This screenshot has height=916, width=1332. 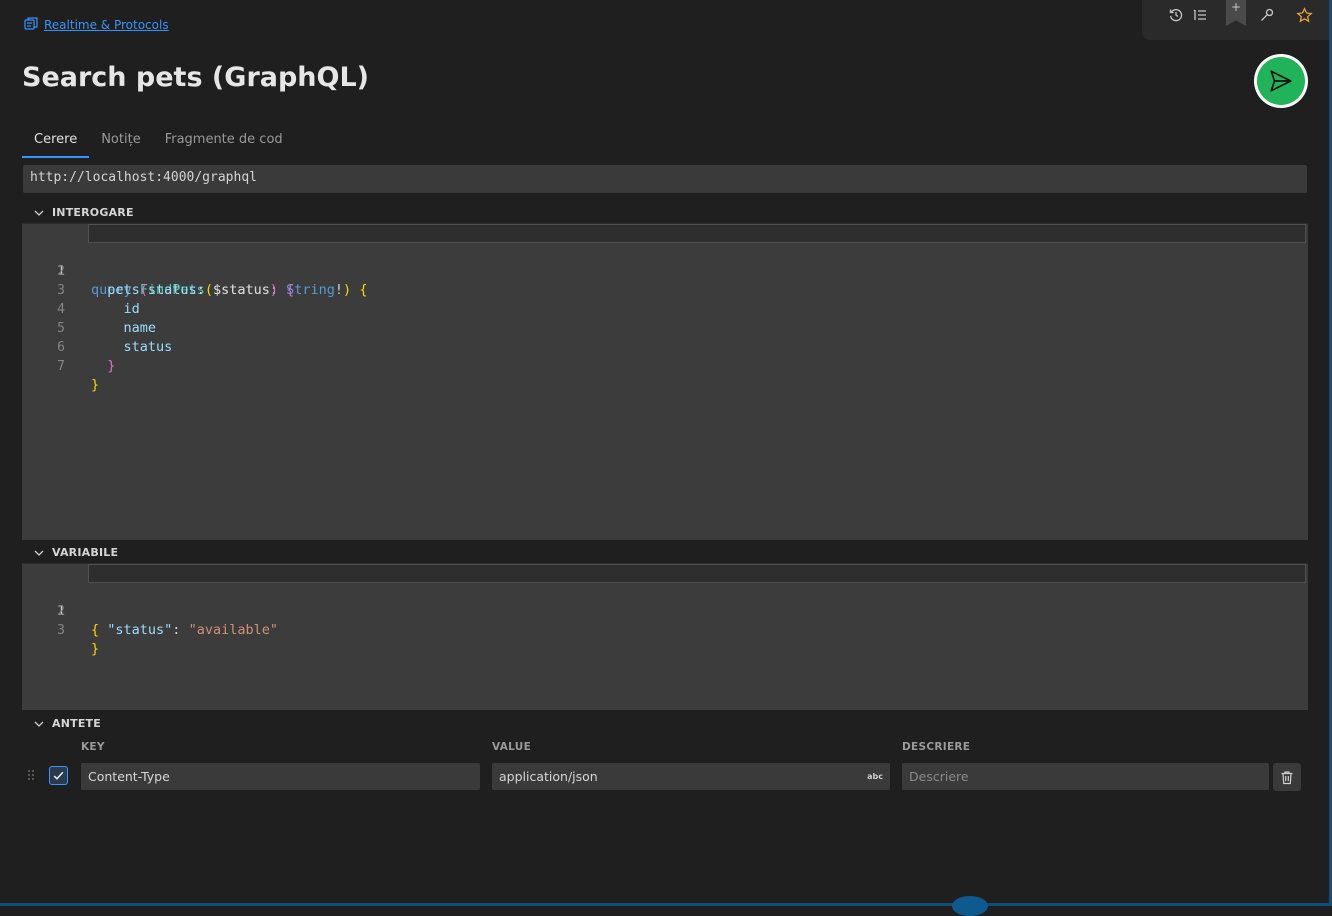 What do you see at coordinates (120, 143) in the screenshot?
I see `tab-notes: Notițe` at bounding box center [120, 143].